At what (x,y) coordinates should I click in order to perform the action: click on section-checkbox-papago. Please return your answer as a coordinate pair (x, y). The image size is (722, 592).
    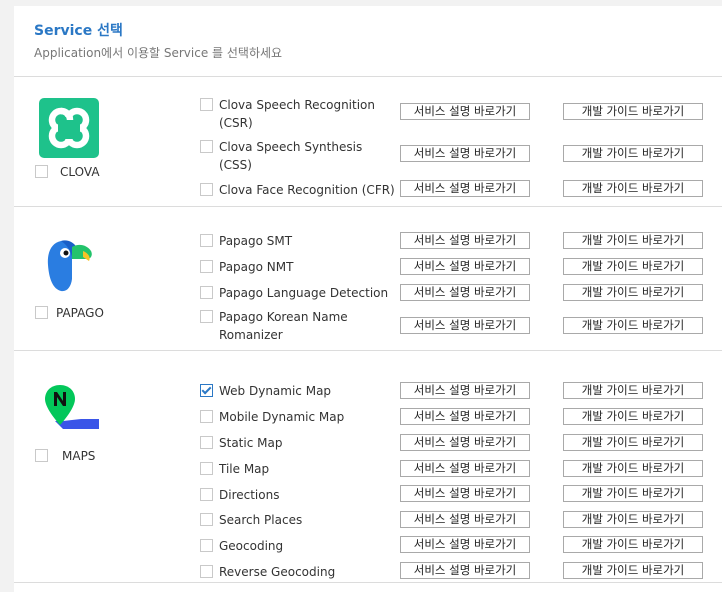
    Looking at the image, I should click on (41, 312).